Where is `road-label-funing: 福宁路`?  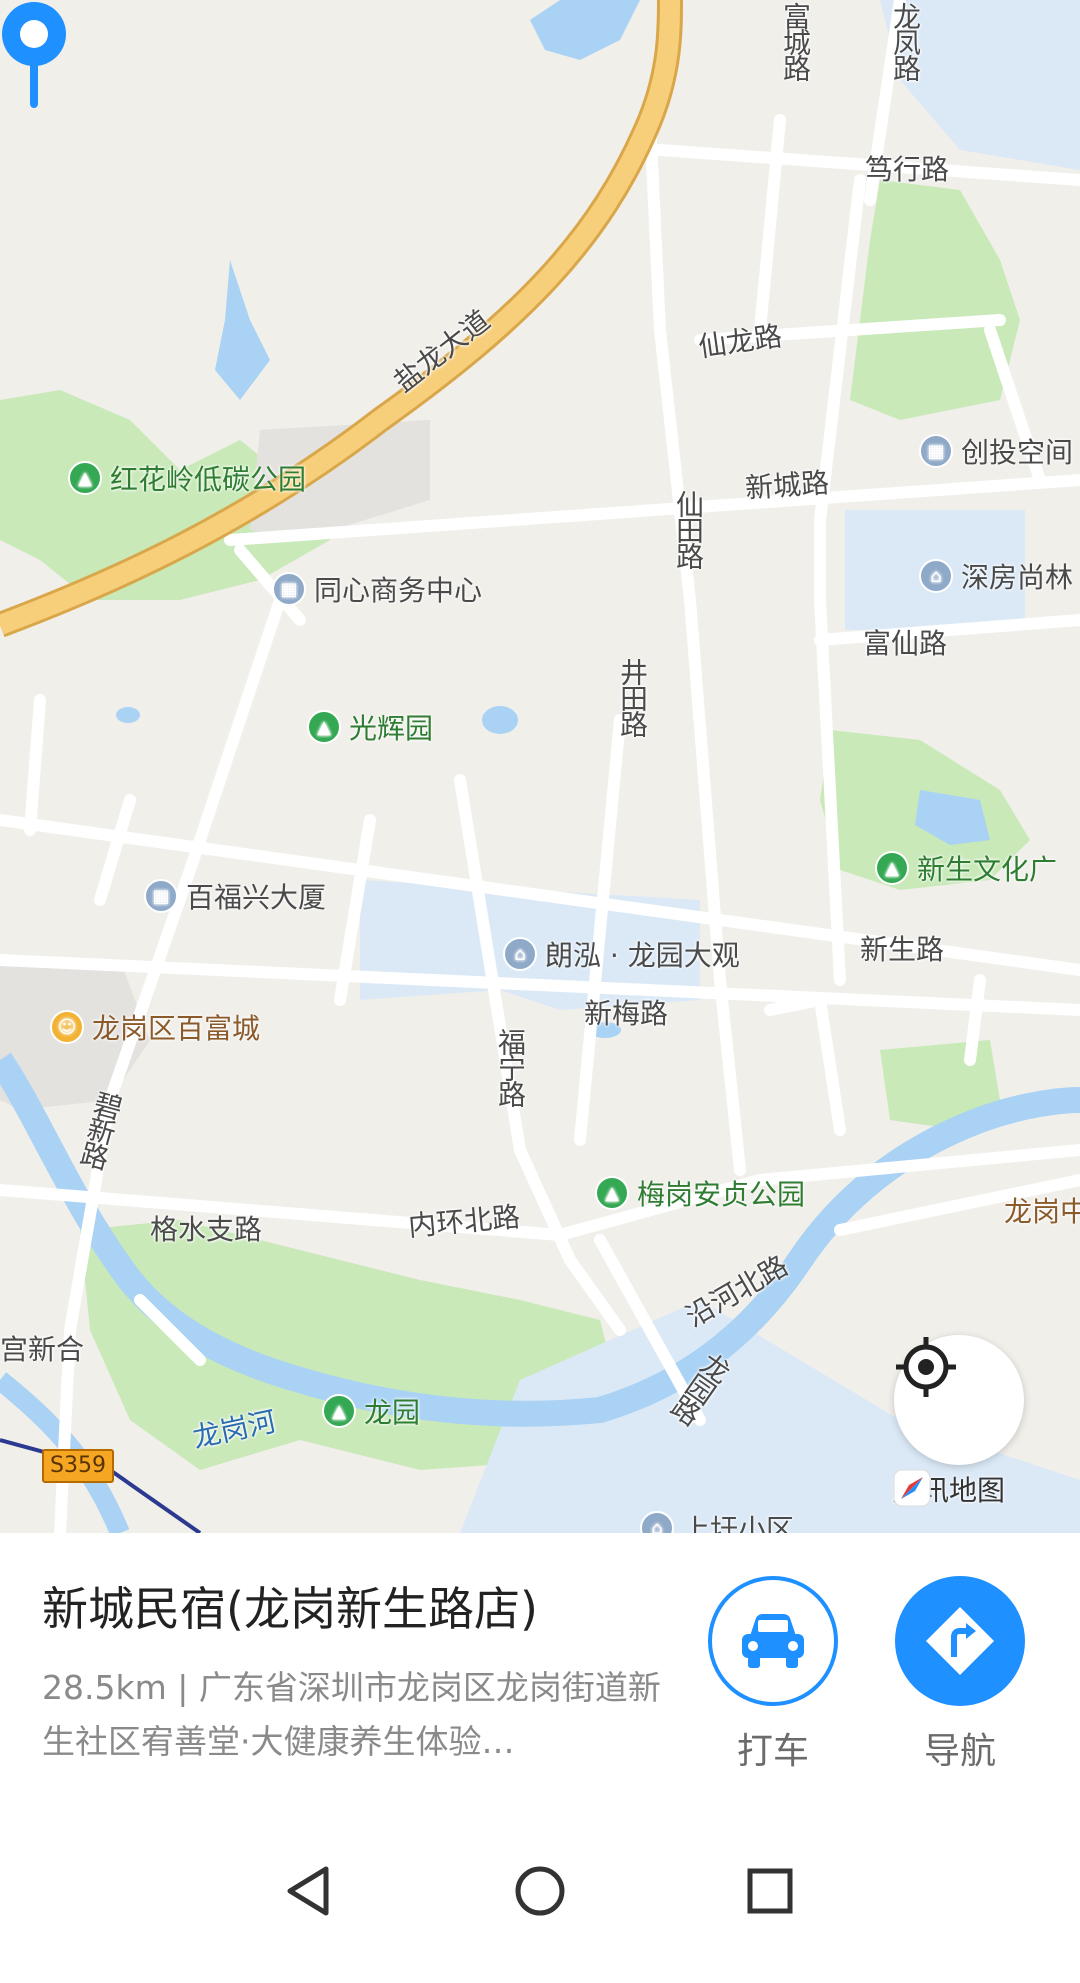
road-label-funing: 福宁路 is located at coordinates (510, 1067).